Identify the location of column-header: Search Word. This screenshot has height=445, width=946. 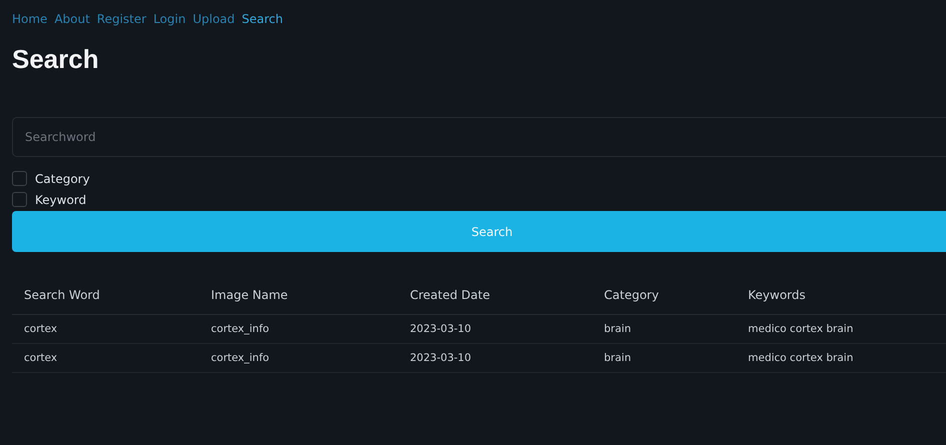
(105, 296).